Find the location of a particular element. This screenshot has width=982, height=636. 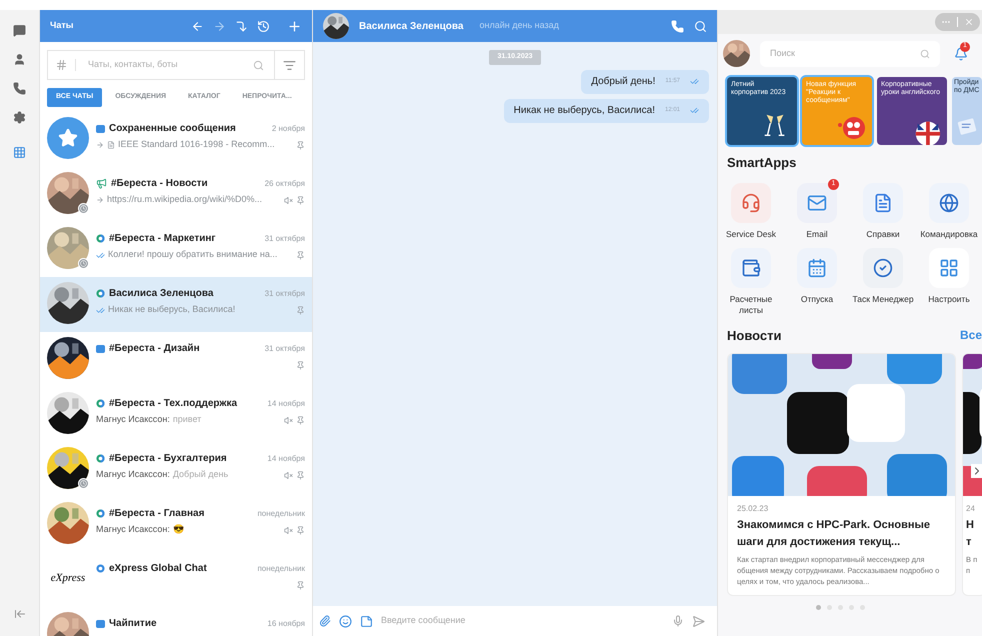

search-field: Поиск is located at coordinates (850, 53).